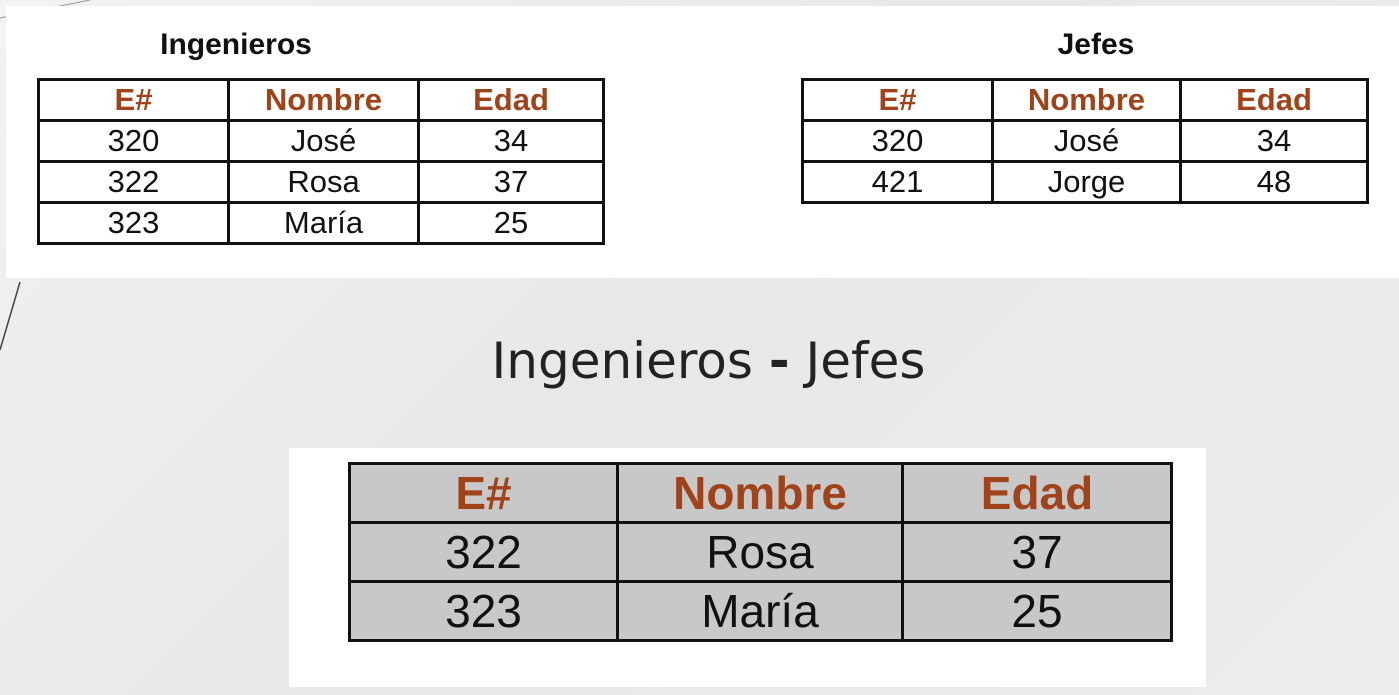 This screenshot has width=1399, height=695. I want to click on cell-name: Jorge, so click(1086, 182).